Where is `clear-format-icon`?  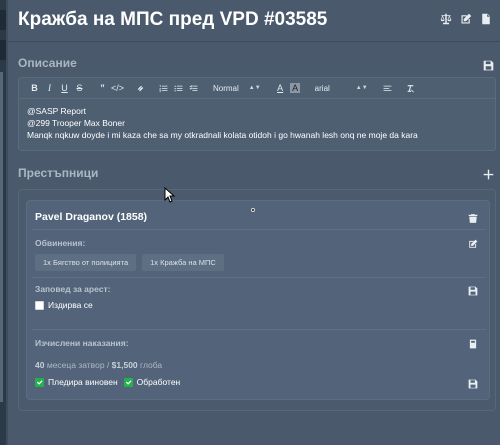
clear-format-icon is located at coordinates (410, 88).